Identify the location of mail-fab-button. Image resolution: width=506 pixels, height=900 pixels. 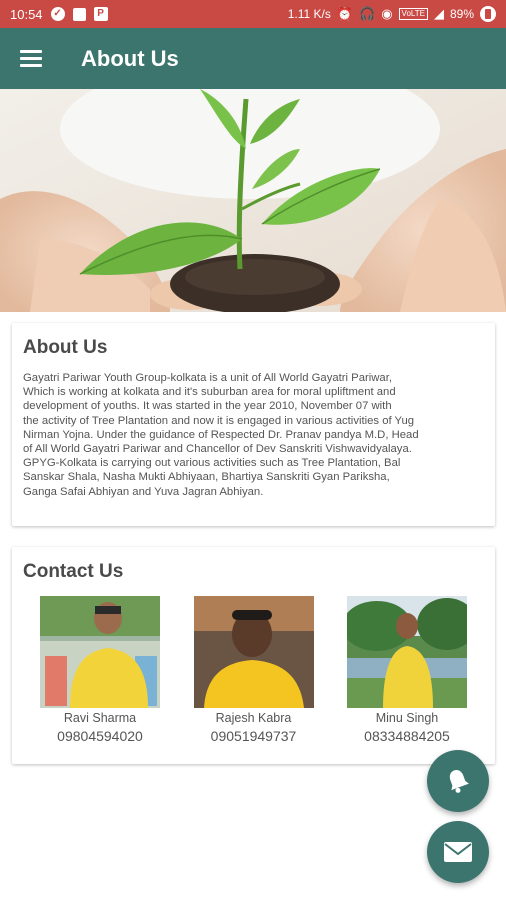
(458, 852).